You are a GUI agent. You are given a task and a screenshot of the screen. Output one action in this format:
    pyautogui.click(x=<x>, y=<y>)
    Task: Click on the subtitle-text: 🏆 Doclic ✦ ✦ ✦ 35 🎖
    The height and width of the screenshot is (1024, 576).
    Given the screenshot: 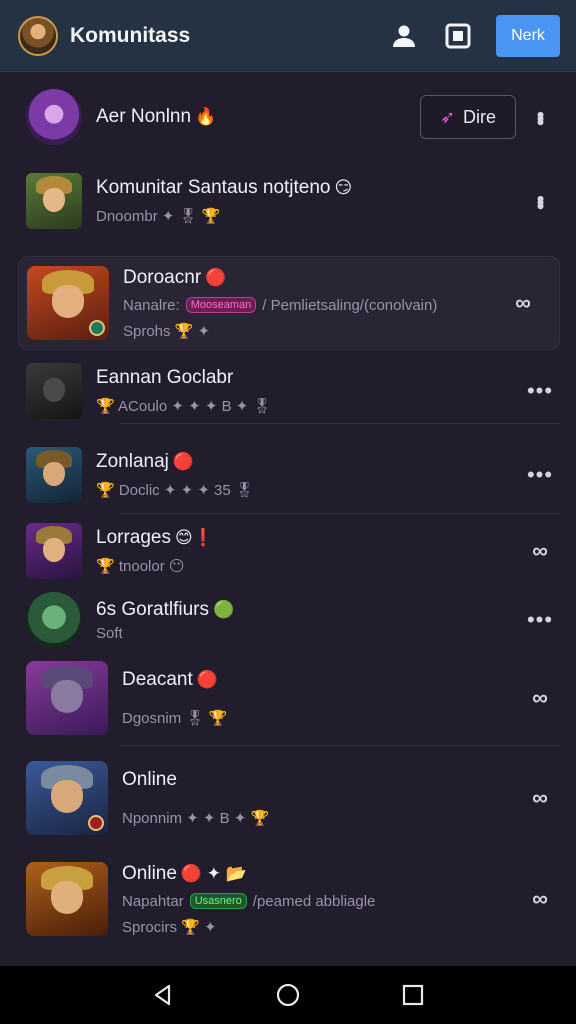 What is the action you would take?
    pyautogui.click(x=175, y=490)
    